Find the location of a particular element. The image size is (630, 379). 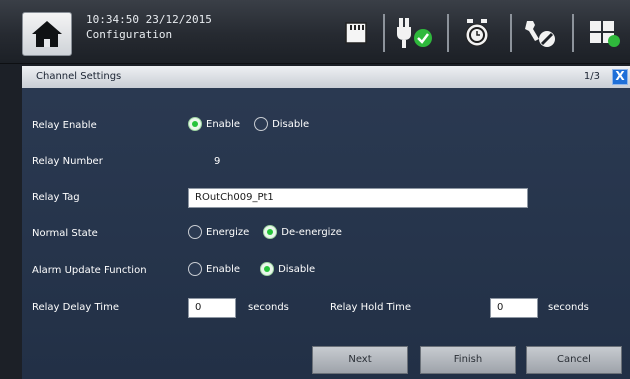

display-layout-button is located at coordinates (604, 33).